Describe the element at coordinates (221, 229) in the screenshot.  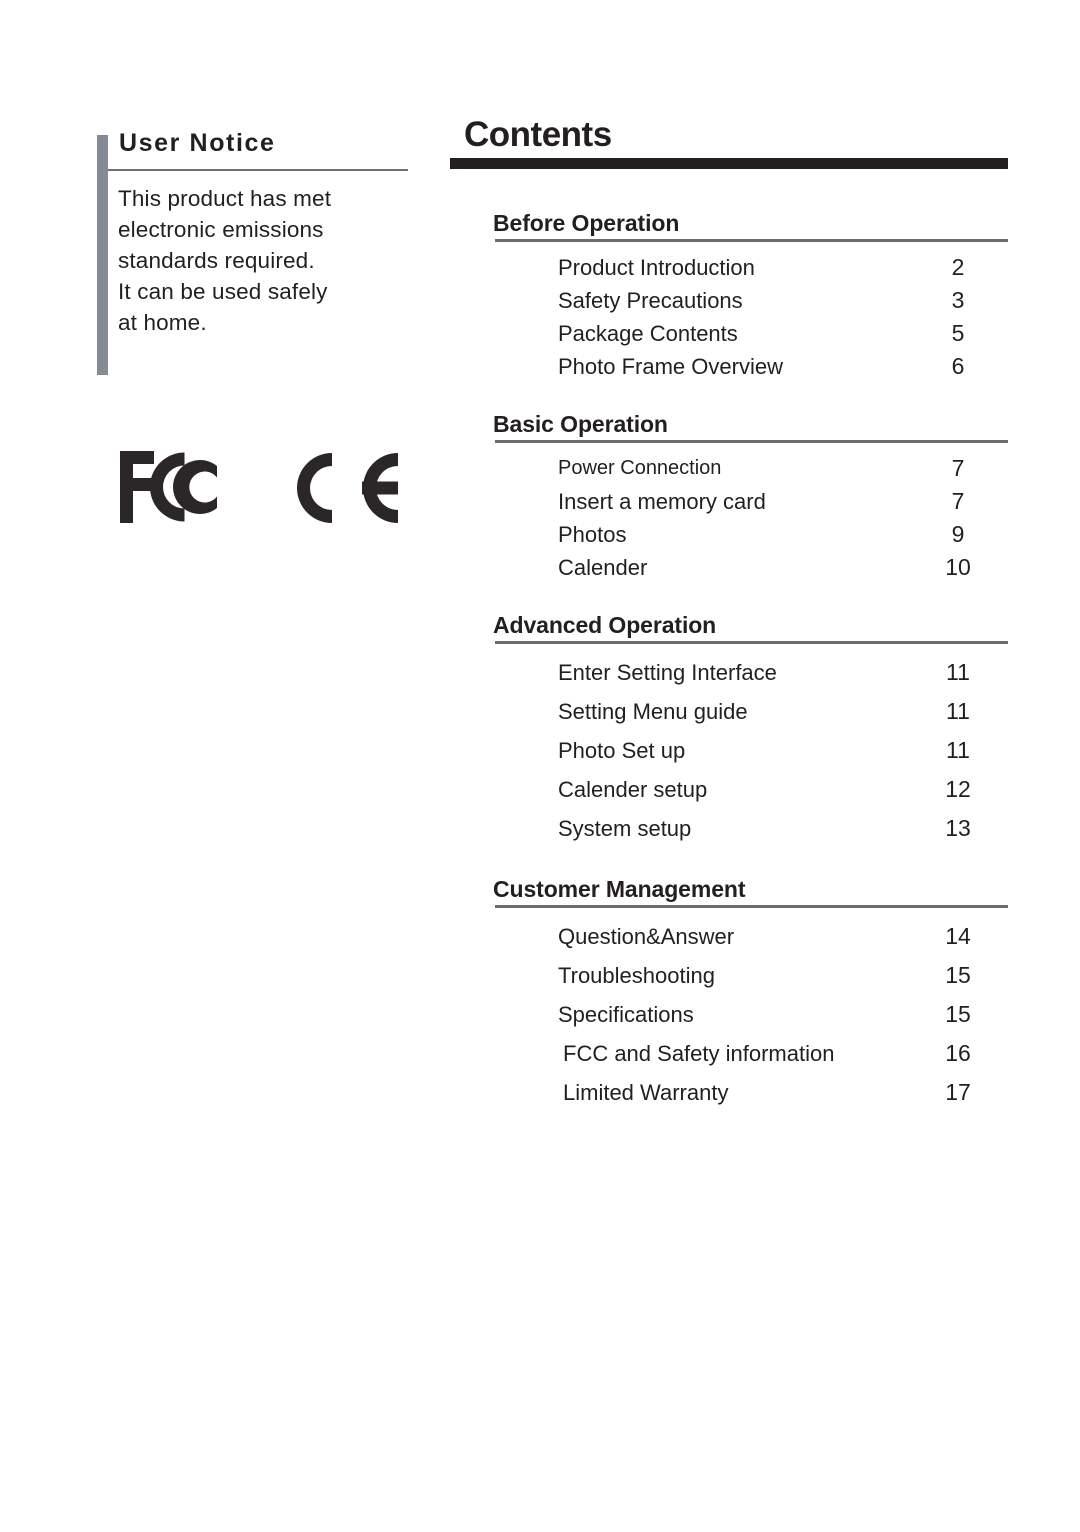
I see `notice-line: electronic emissions` at that location.